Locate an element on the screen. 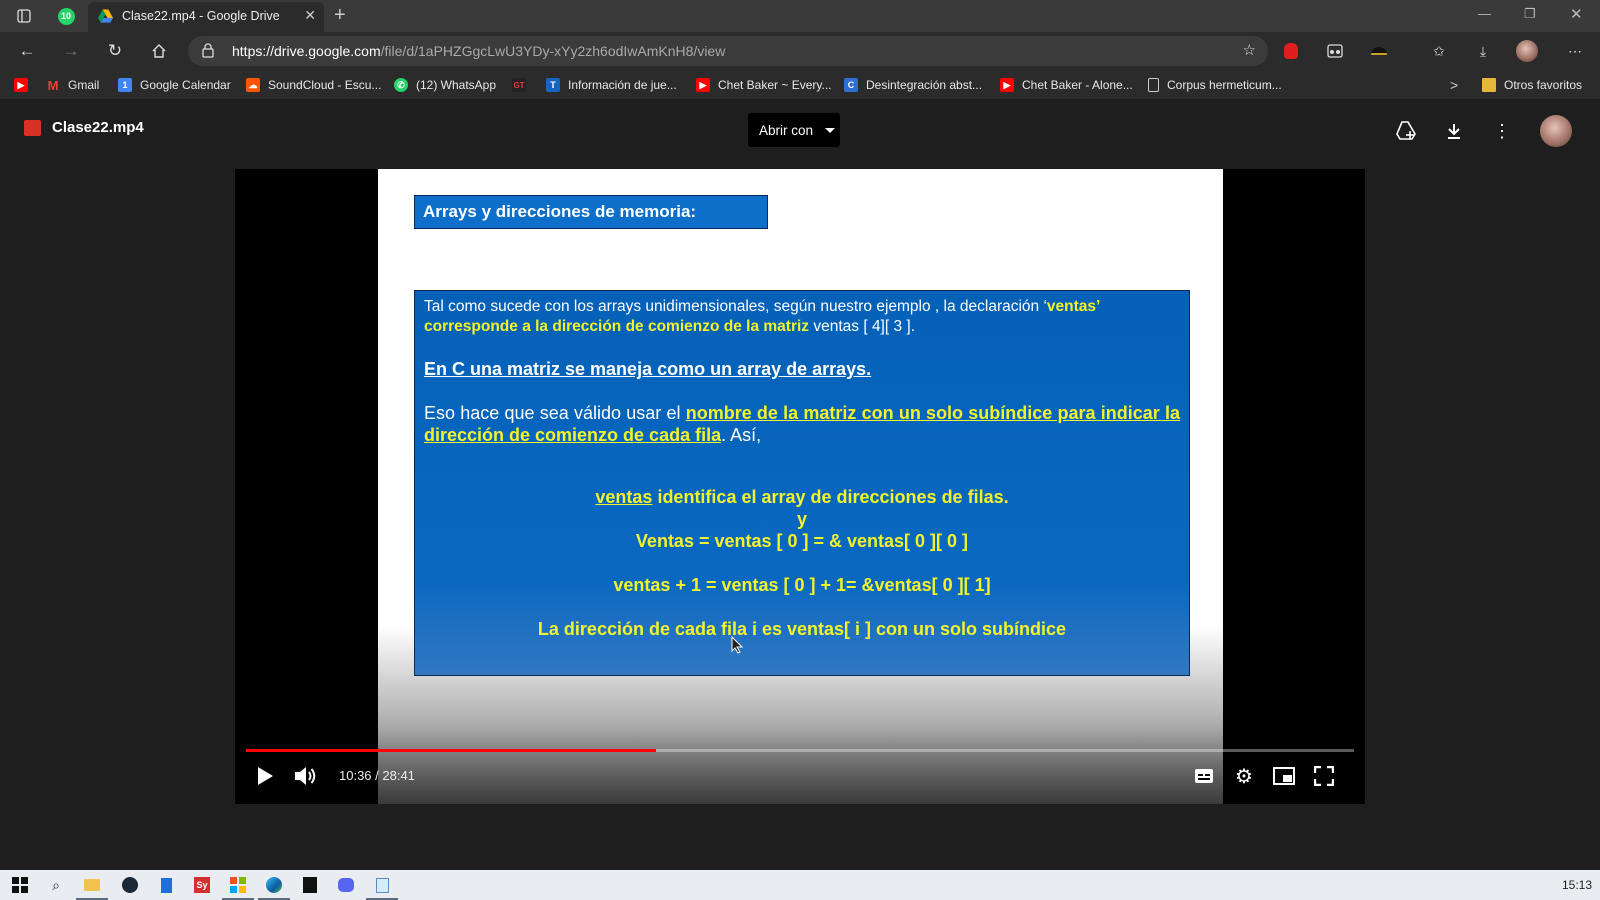 The width and height of the screenshot is (1600, 900). steam-icon is located at coordinates (130, 885).